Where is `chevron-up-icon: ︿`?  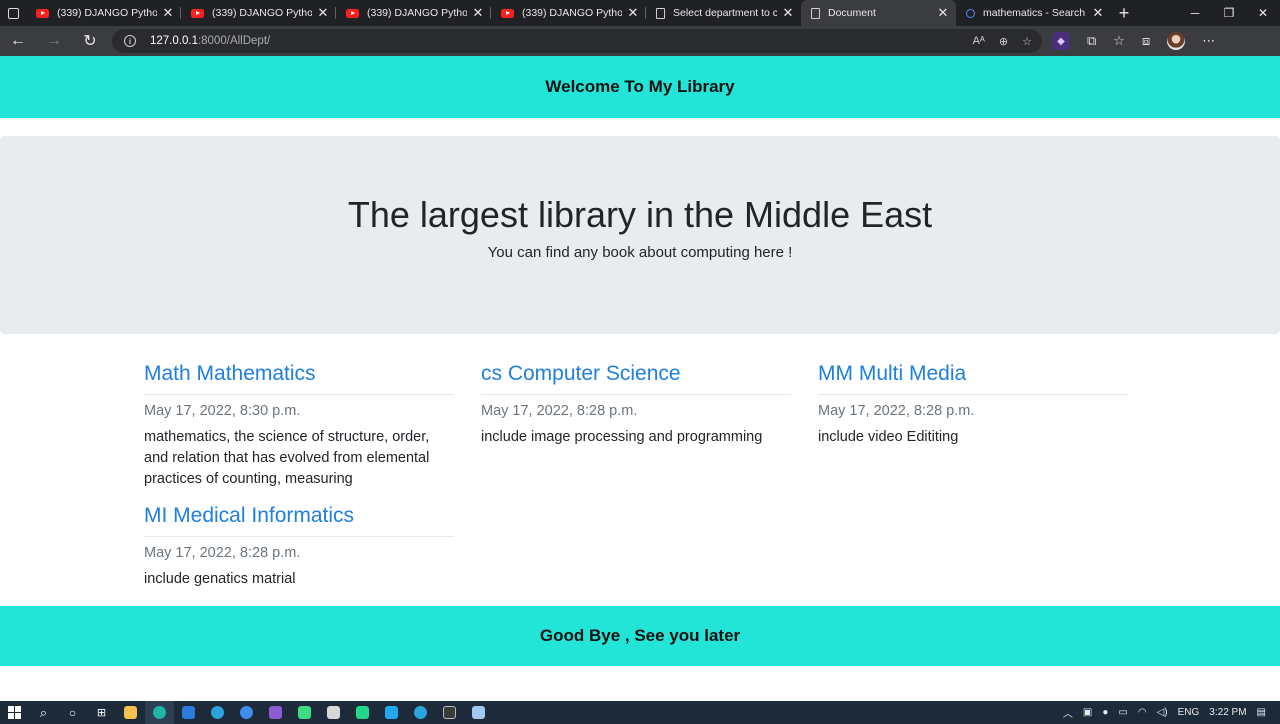 chevron-up-icon: ︿ is located at coordinates (1068, 712).